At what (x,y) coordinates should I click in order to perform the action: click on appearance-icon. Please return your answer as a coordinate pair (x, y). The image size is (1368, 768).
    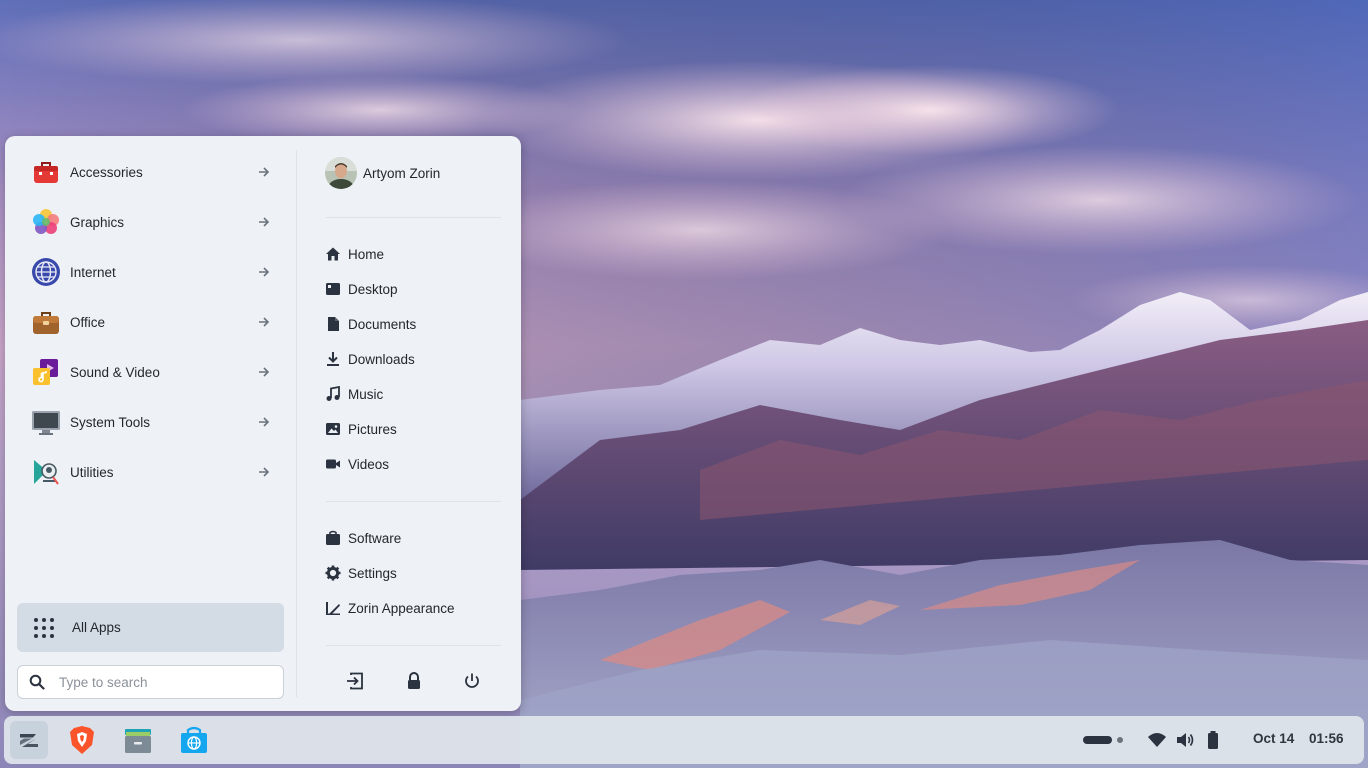
    Looking at the image, I should click on (333, 608).